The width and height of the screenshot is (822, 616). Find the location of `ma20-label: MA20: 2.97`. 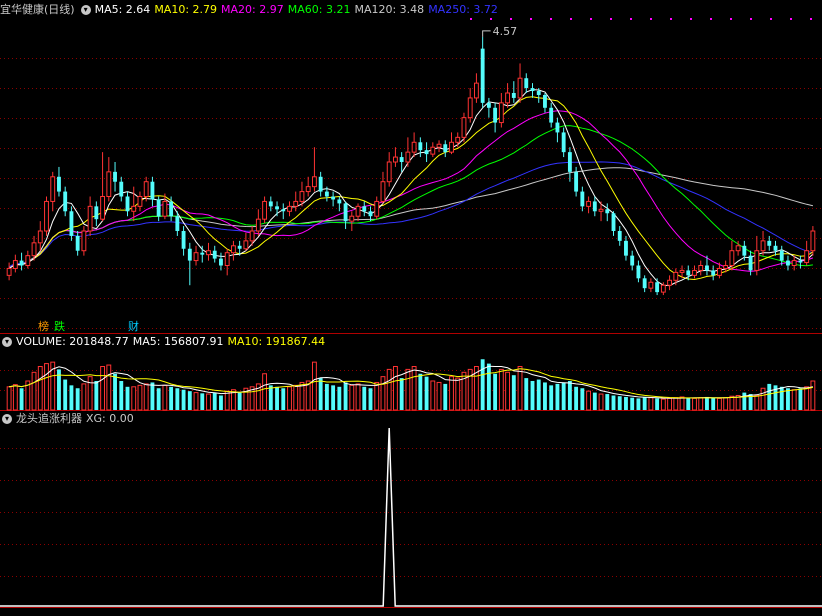

ma20-label: MA20: 2.97 is located at coordinates (252, 9).